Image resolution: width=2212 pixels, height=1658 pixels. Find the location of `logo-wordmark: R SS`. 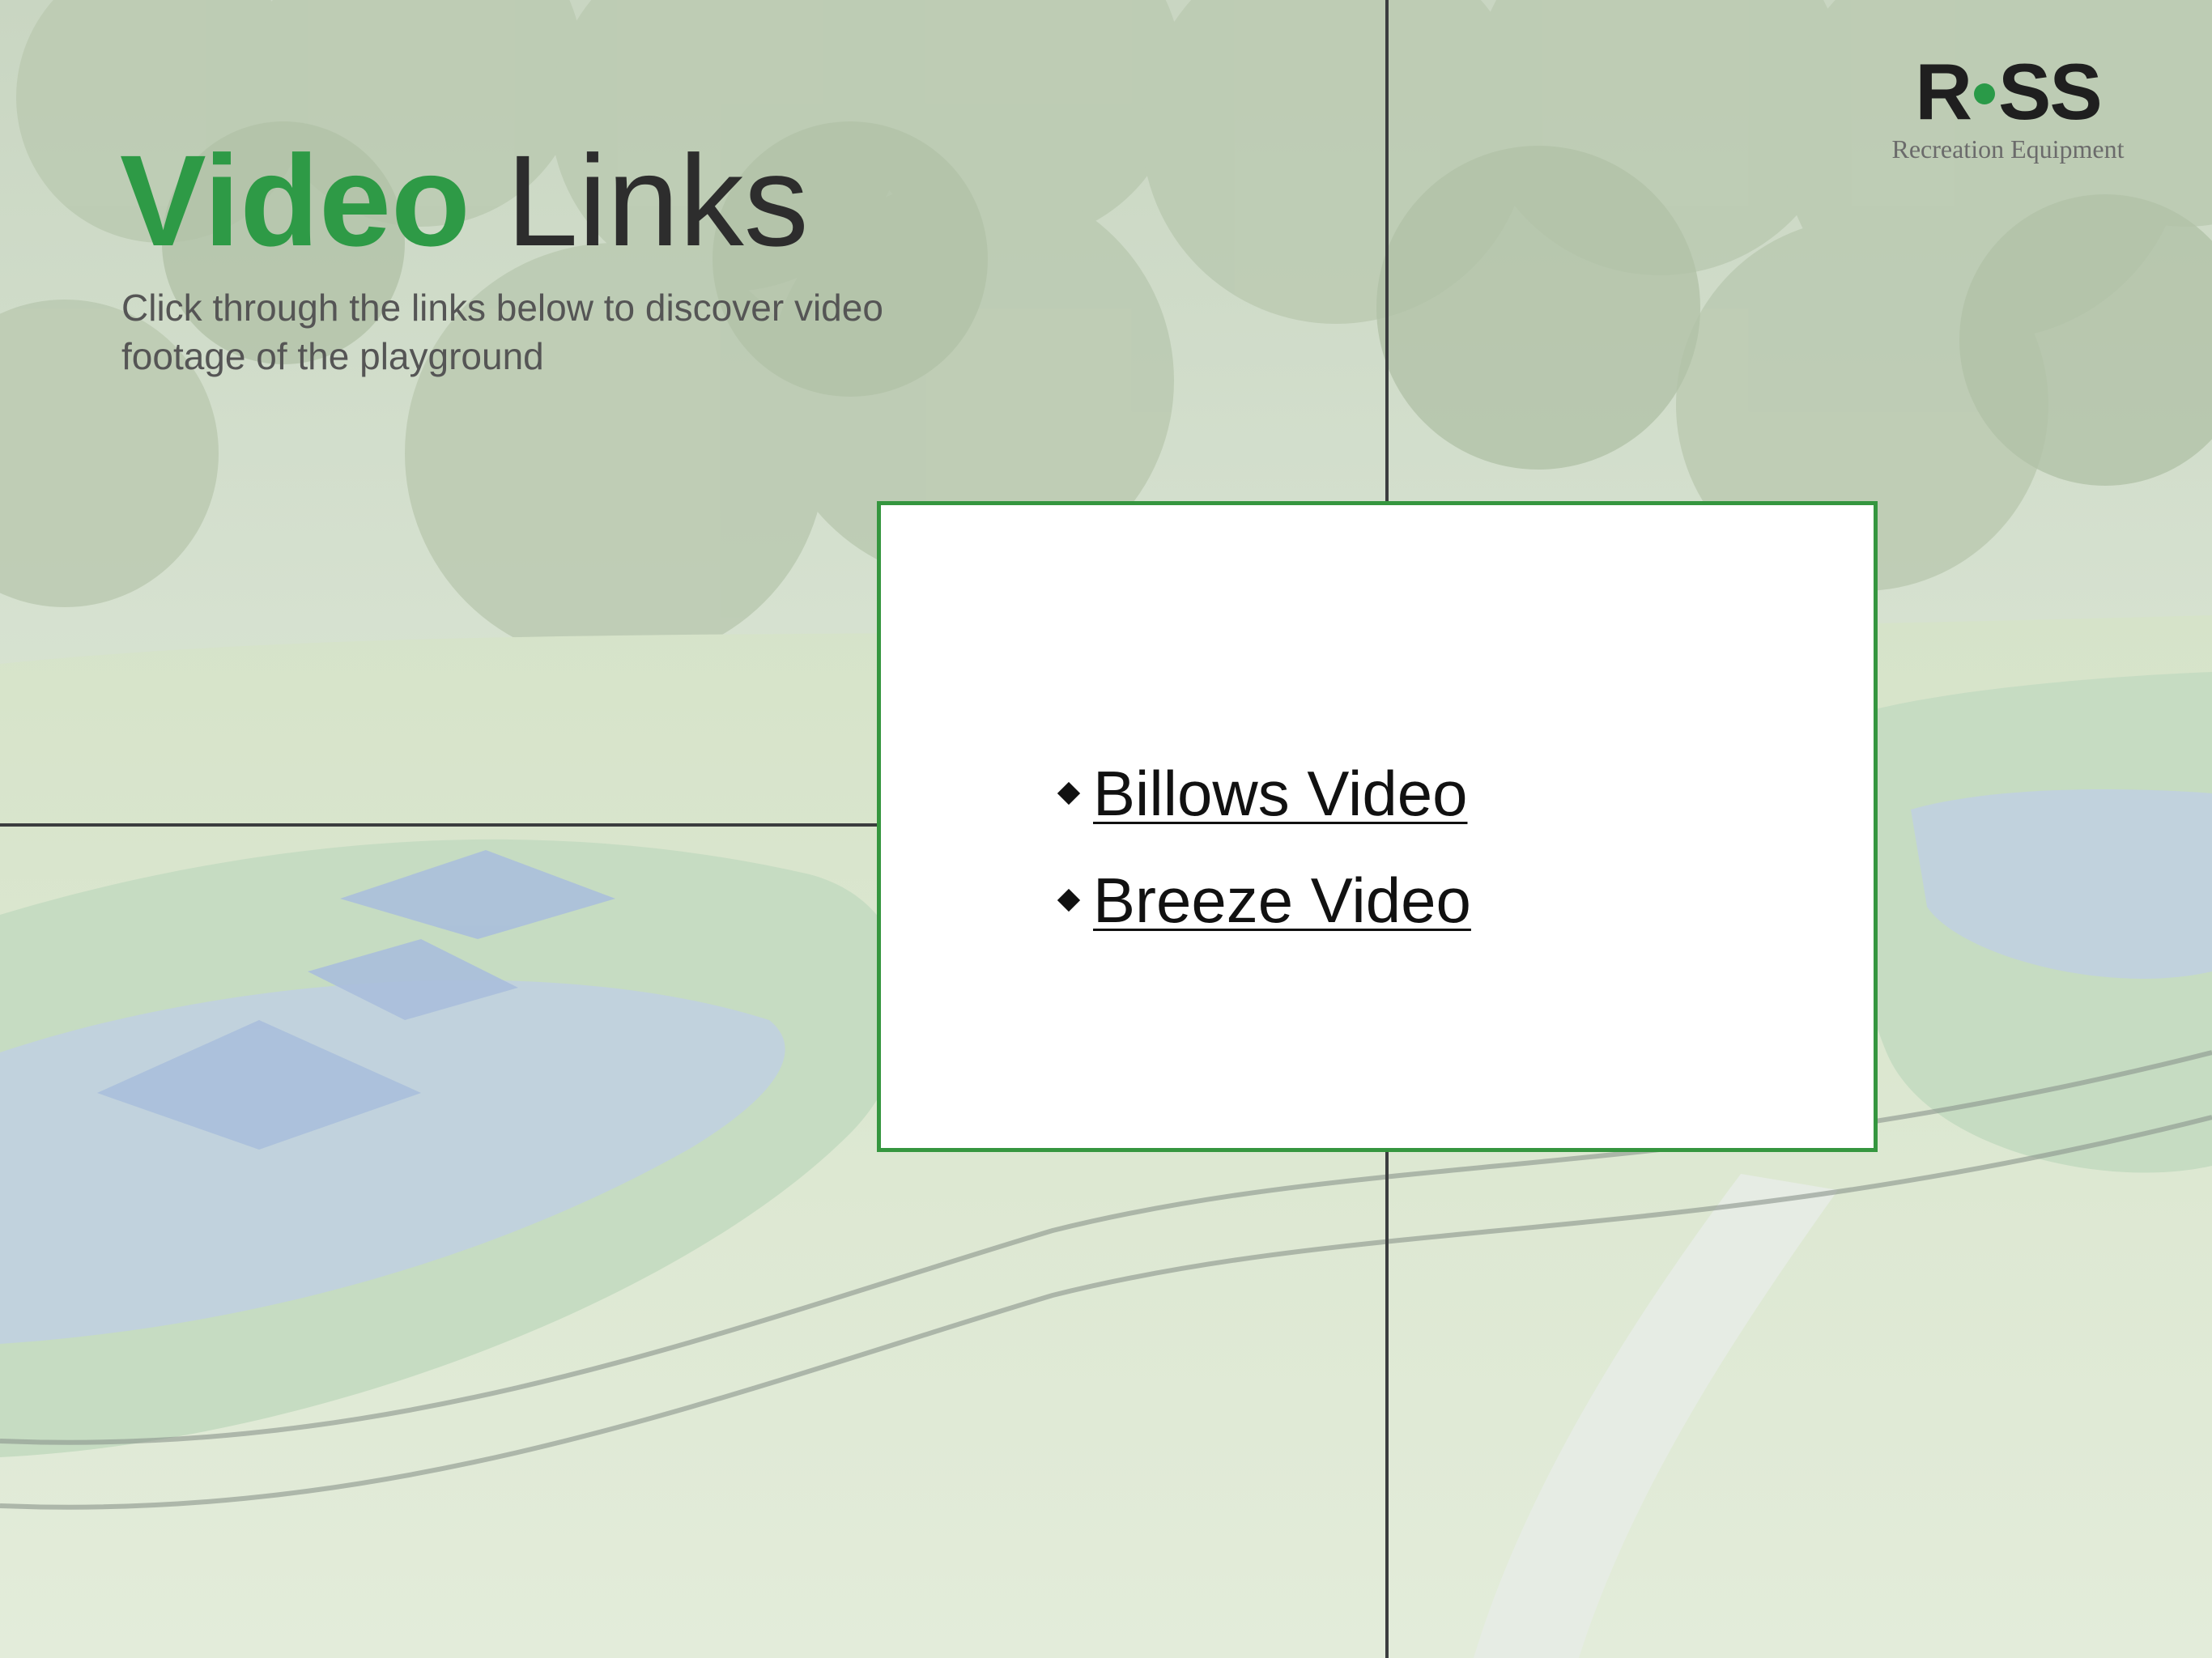

logo-wordmark: R SS is located at coordinates (2009, 91).